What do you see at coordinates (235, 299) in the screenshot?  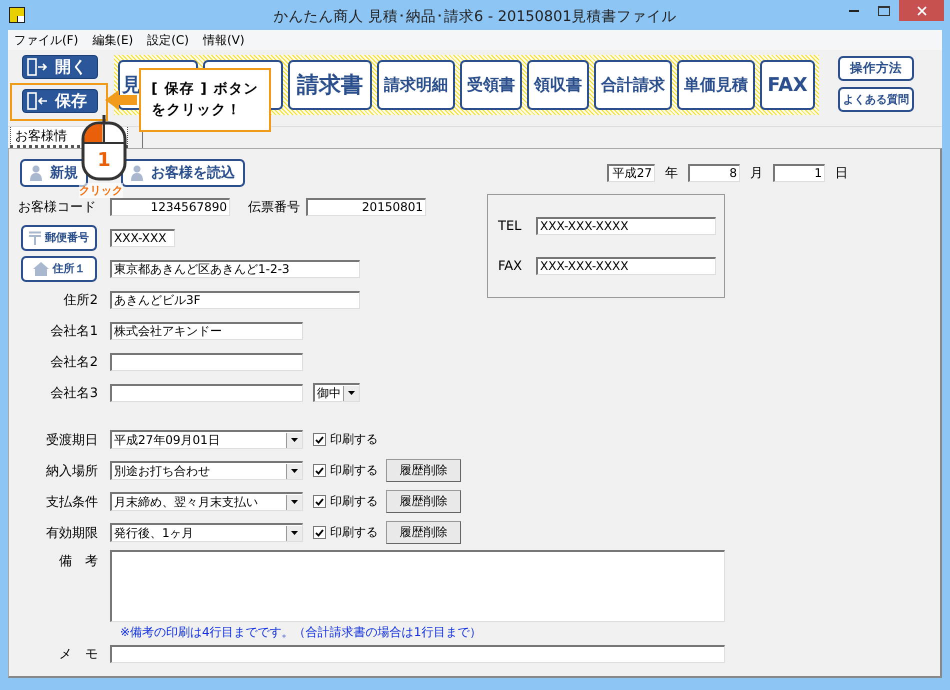 I see `address-field: あきんどビル3F` at bounding box center [235, 299].